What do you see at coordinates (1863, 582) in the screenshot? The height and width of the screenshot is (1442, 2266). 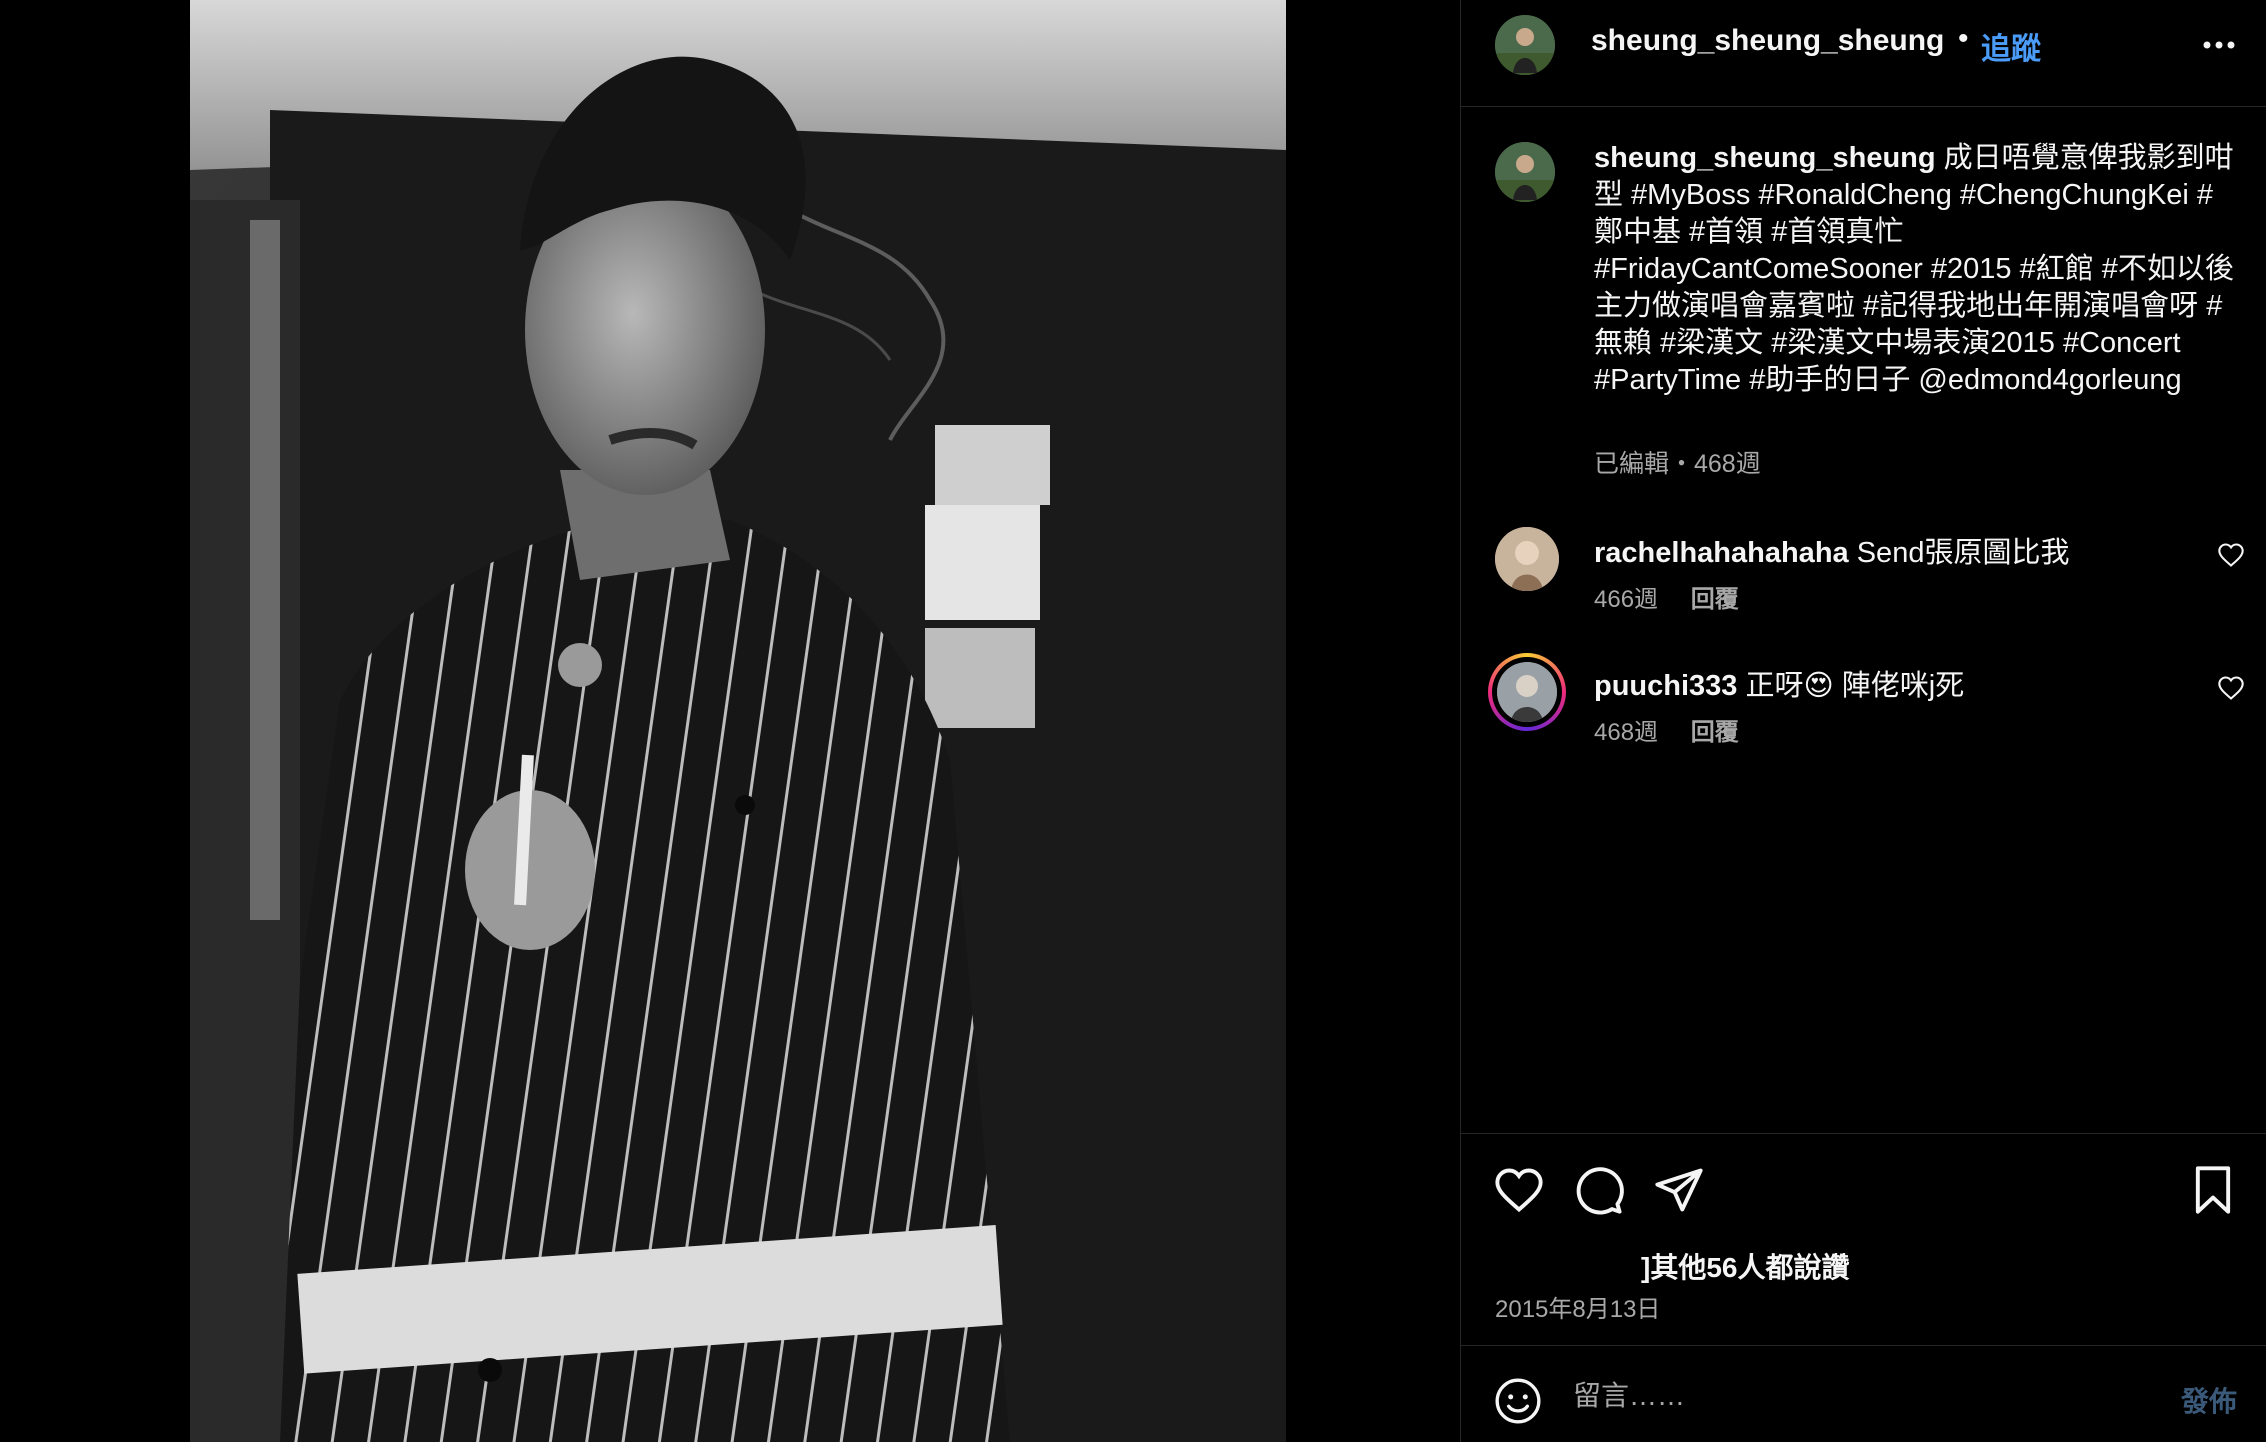 I see `comment-item: rachelhahahahaha Send張原圖比我 466週 回覆` at bounding box center [1863, 582].